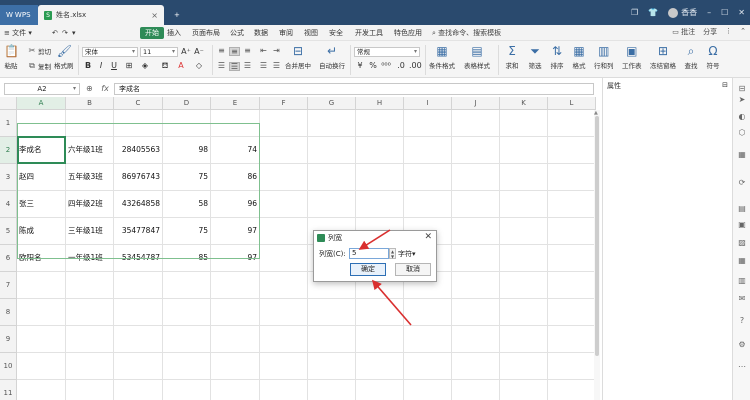 Image resolution: width=750 pixels, height=400 pixels. I want to click on close-icon: ✕, so click(428, 237).